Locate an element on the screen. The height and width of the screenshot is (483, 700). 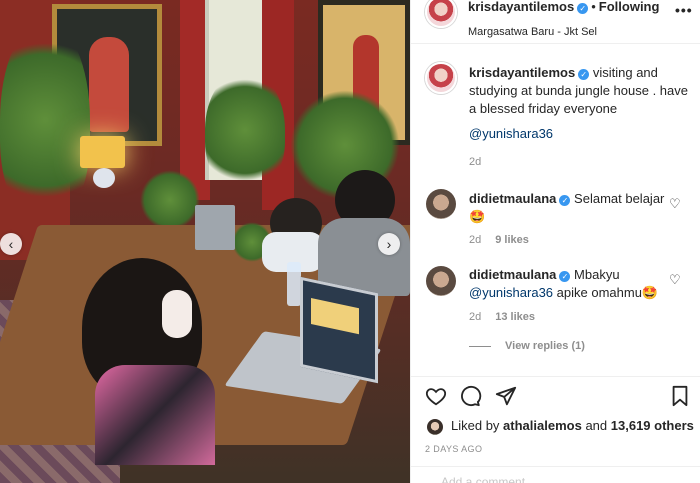
action-bar is located at coordinates (555, 395).